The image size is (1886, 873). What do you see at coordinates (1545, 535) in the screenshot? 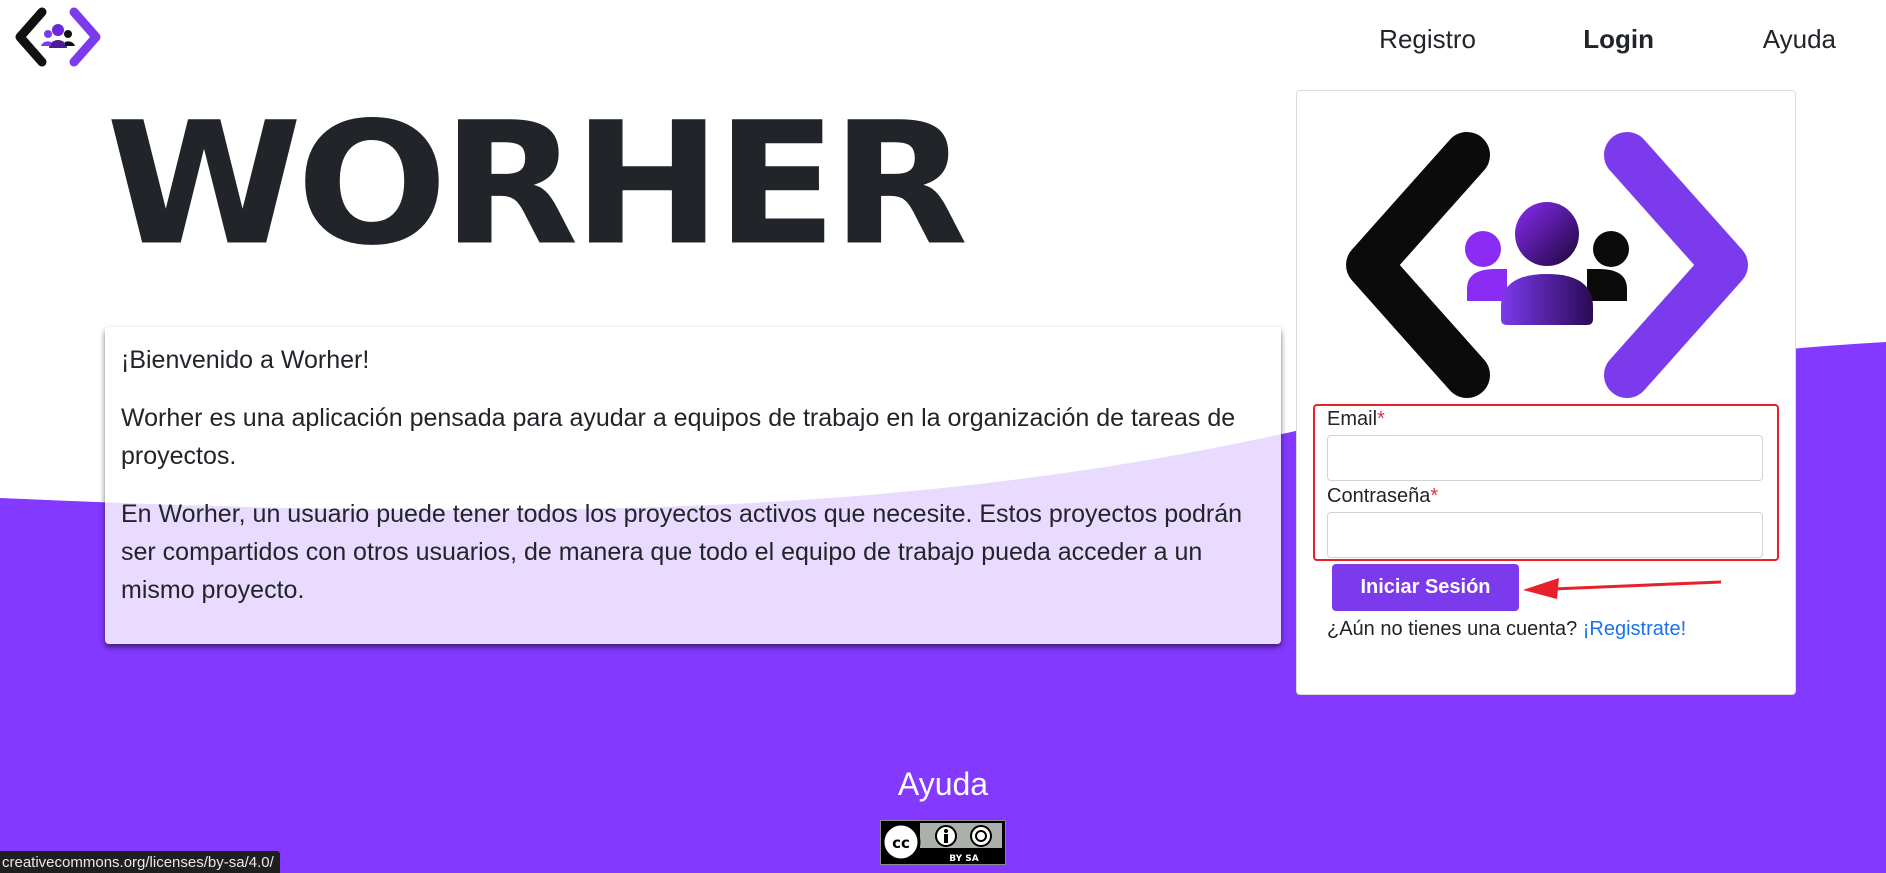
I see `password-field` at bounding box center [1545, 535].